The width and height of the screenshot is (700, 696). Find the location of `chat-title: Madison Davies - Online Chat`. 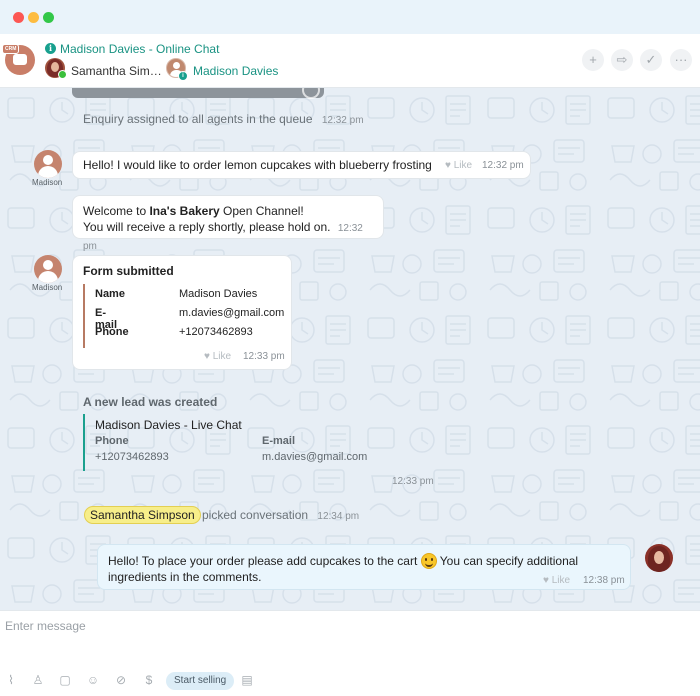

chat-title: Madison Davies - Online Chat is located at coordinates (139, 49).